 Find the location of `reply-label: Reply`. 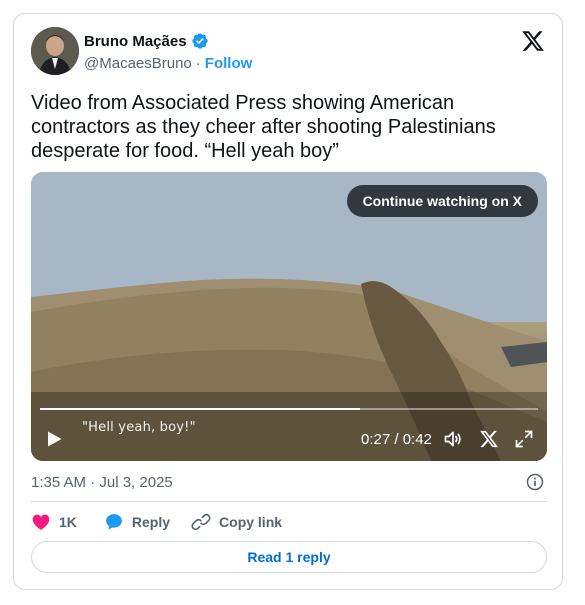

reply-label: Reply is located at coordinates (151, 522).